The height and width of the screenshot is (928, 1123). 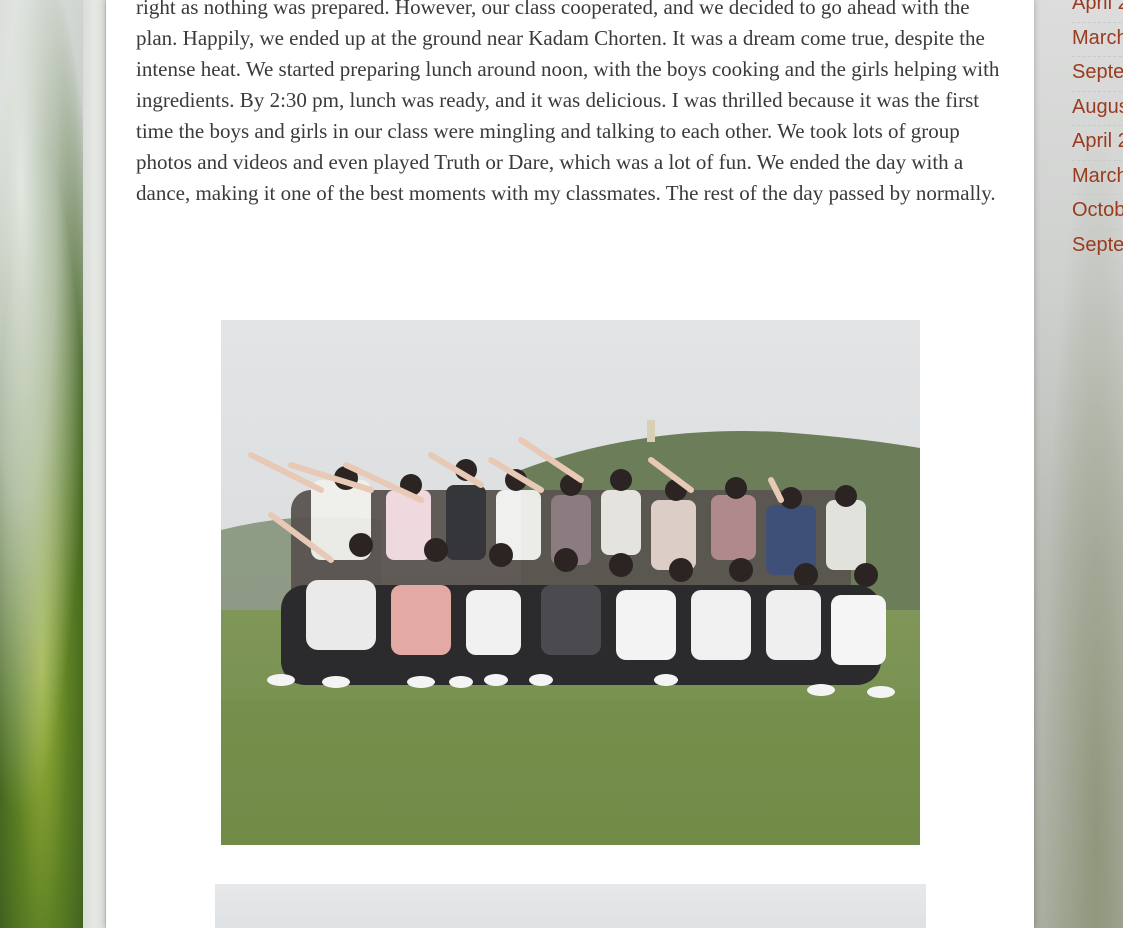 I want to click on archive-item: Augus, so click(x=1097, y=109).